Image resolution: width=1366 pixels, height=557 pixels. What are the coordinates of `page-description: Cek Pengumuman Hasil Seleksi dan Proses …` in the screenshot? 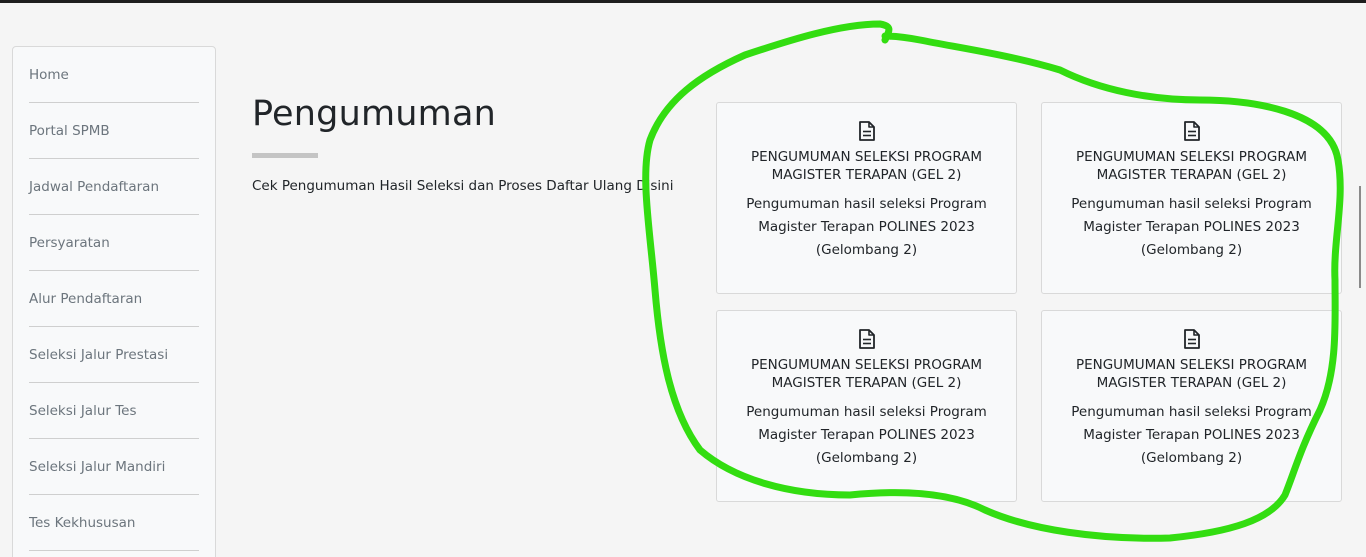 It's located at (463, 186).